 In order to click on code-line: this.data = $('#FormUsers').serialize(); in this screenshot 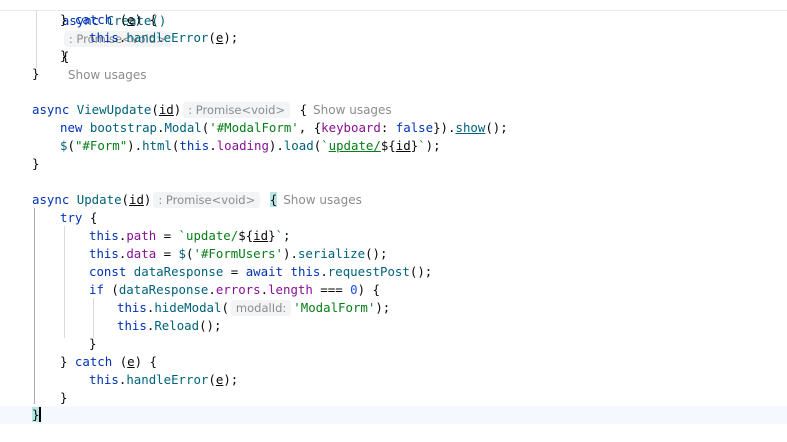, I will do `click(238, 253)`.